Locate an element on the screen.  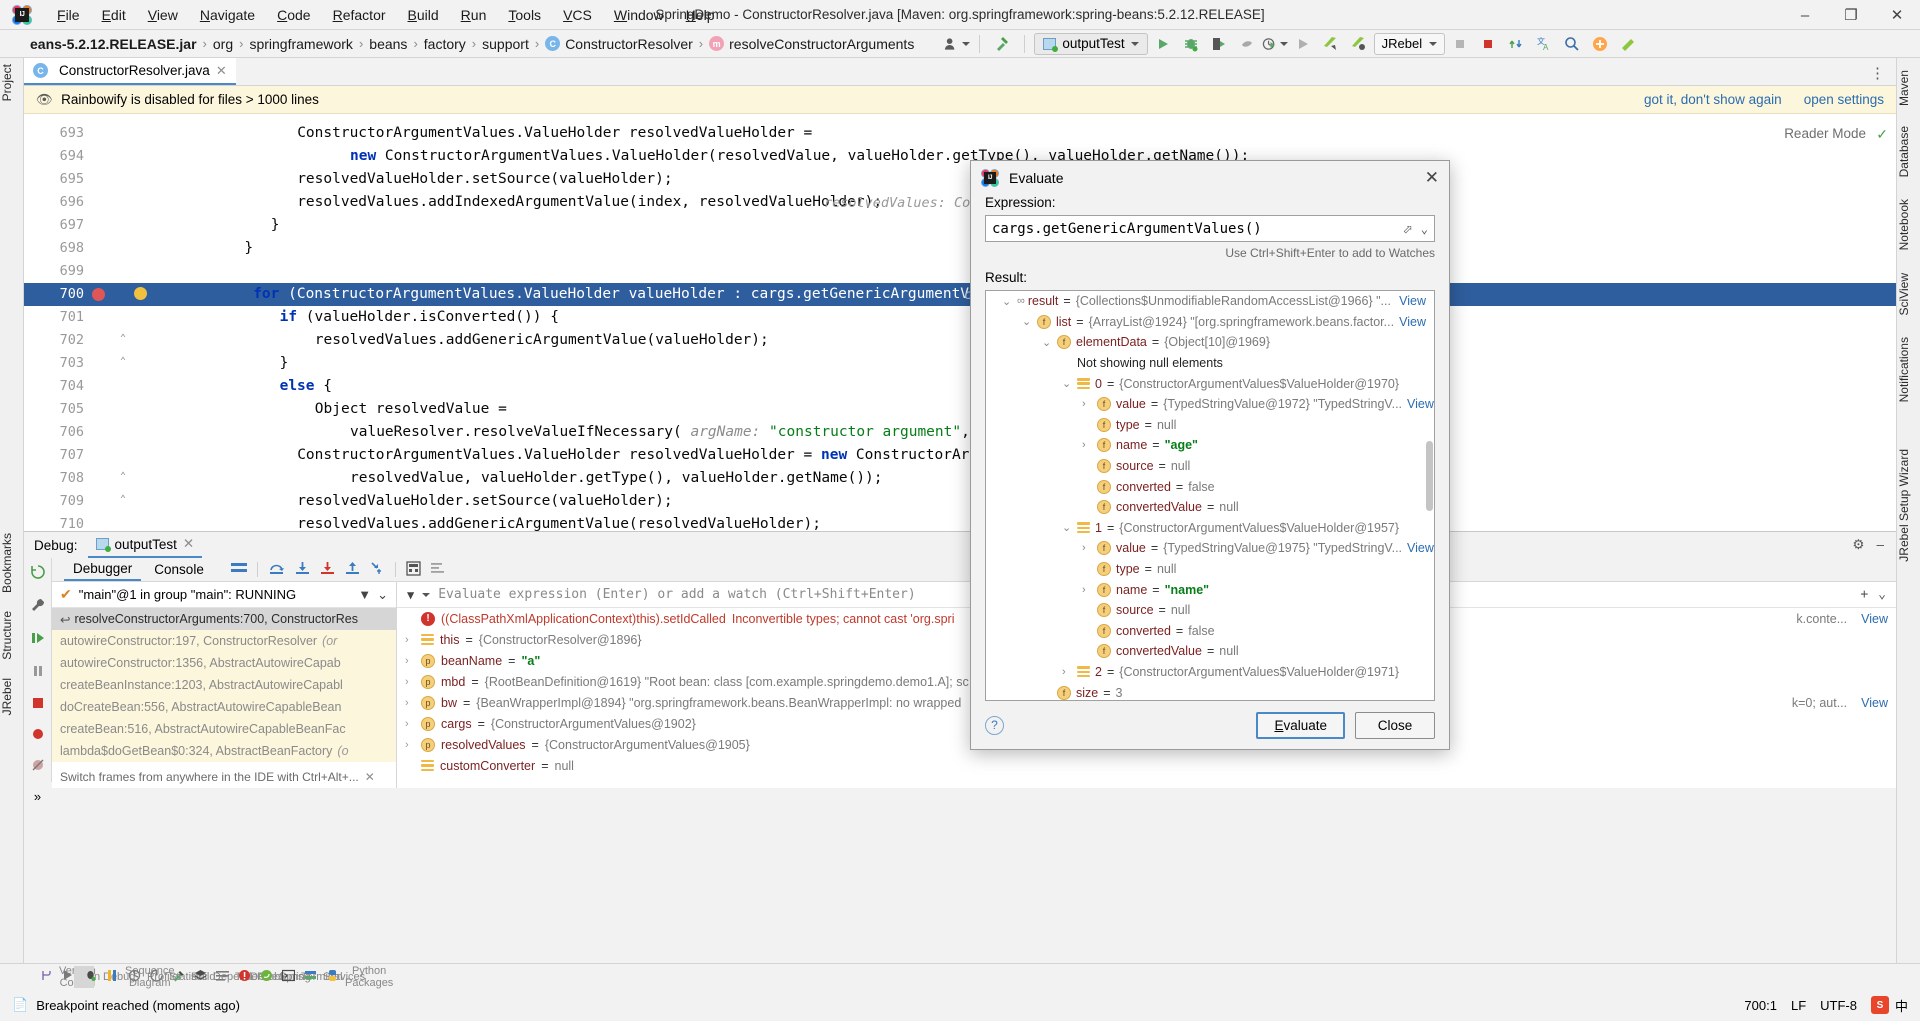
sidebar-item-project: Project is located at coordinates (12, 82).